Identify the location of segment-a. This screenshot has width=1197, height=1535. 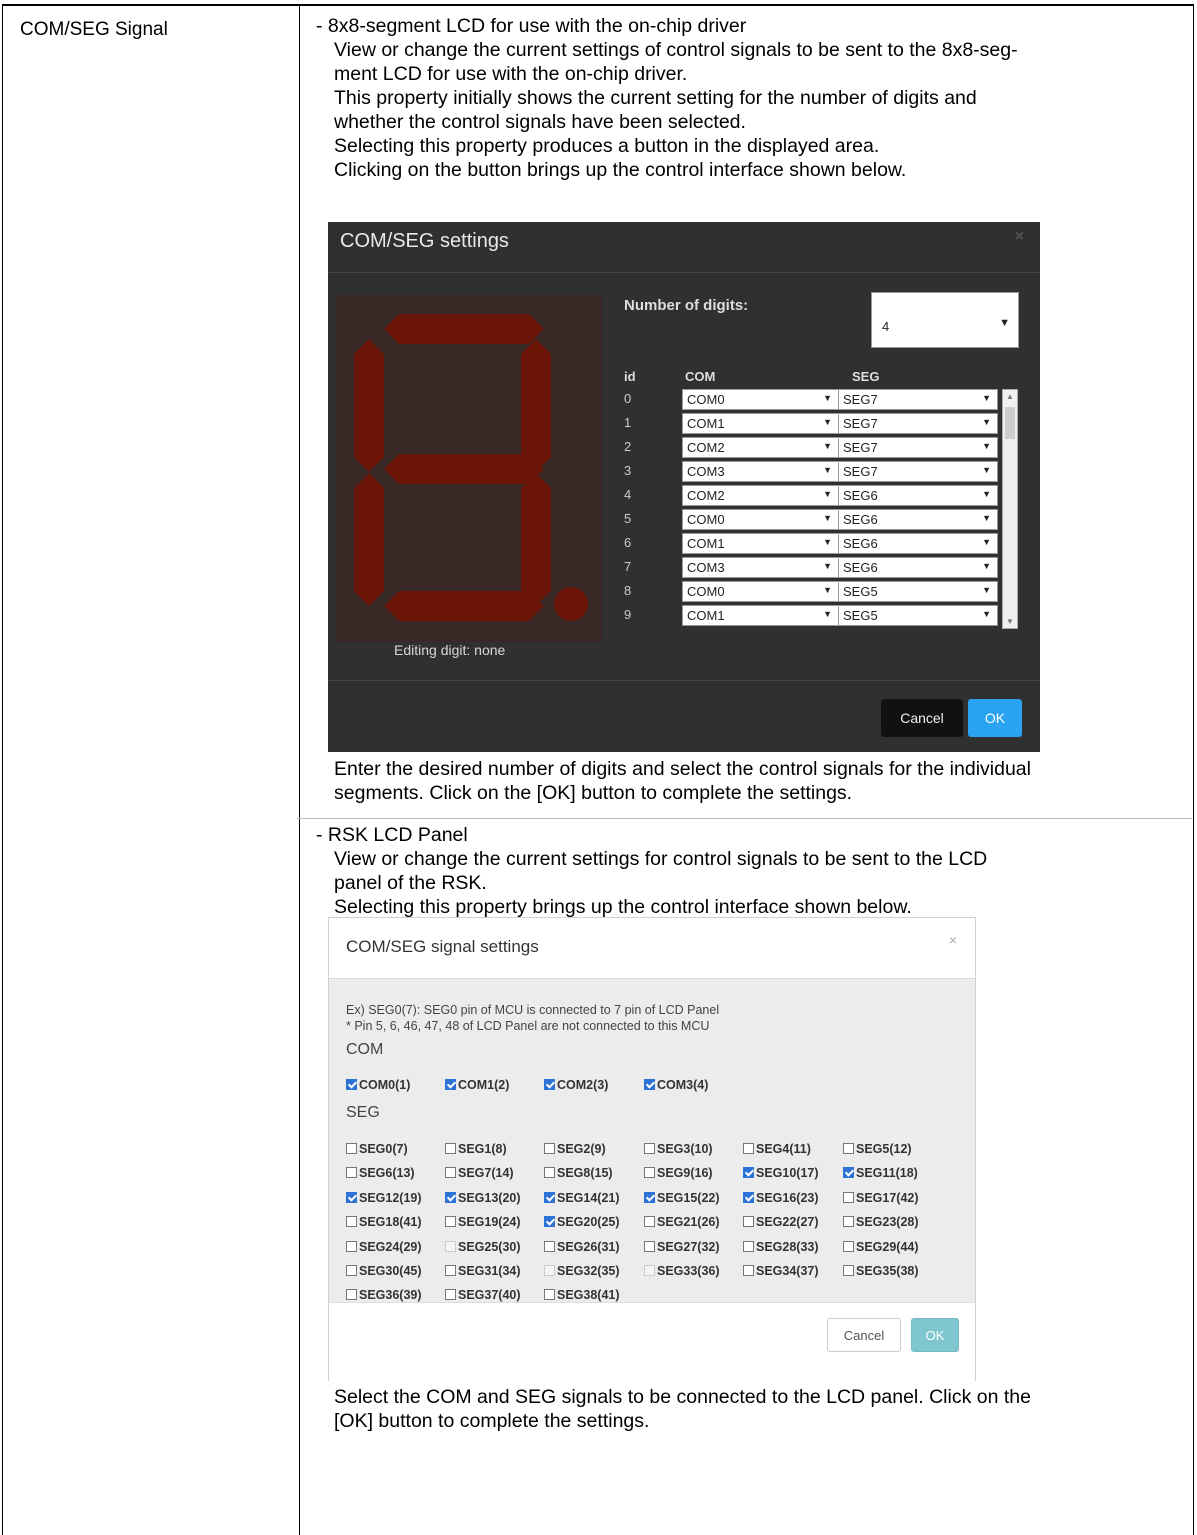
(464, 329).